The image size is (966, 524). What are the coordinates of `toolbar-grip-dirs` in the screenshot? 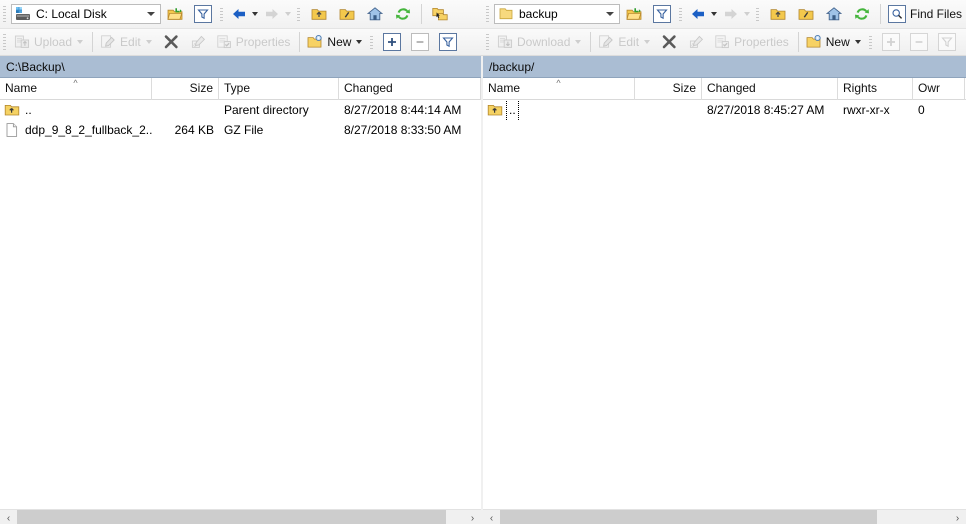 It's located at (299, 14).